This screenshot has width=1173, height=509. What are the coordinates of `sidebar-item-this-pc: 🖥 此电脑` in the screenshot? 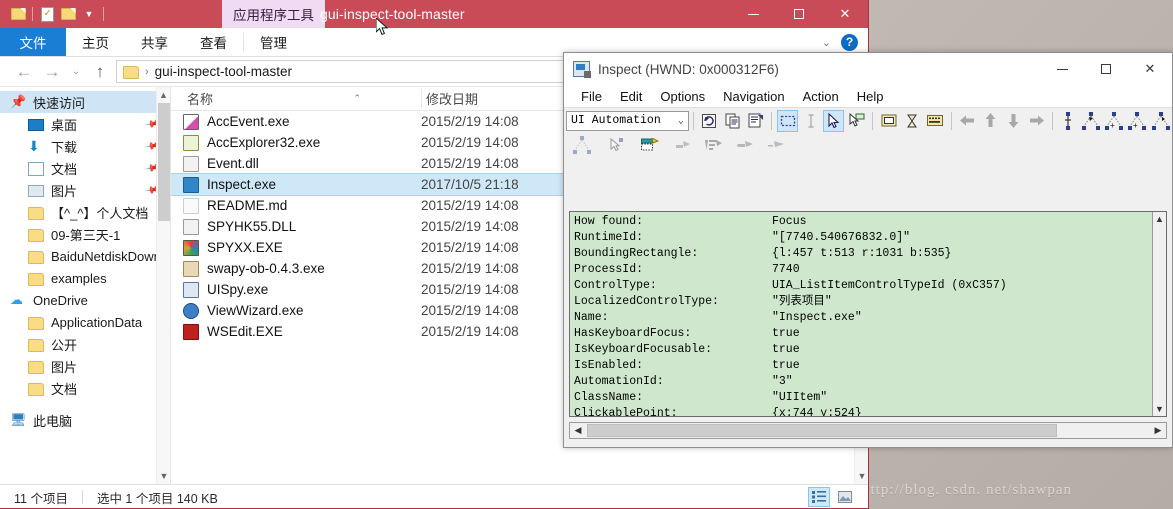 It's located at (85, 420).